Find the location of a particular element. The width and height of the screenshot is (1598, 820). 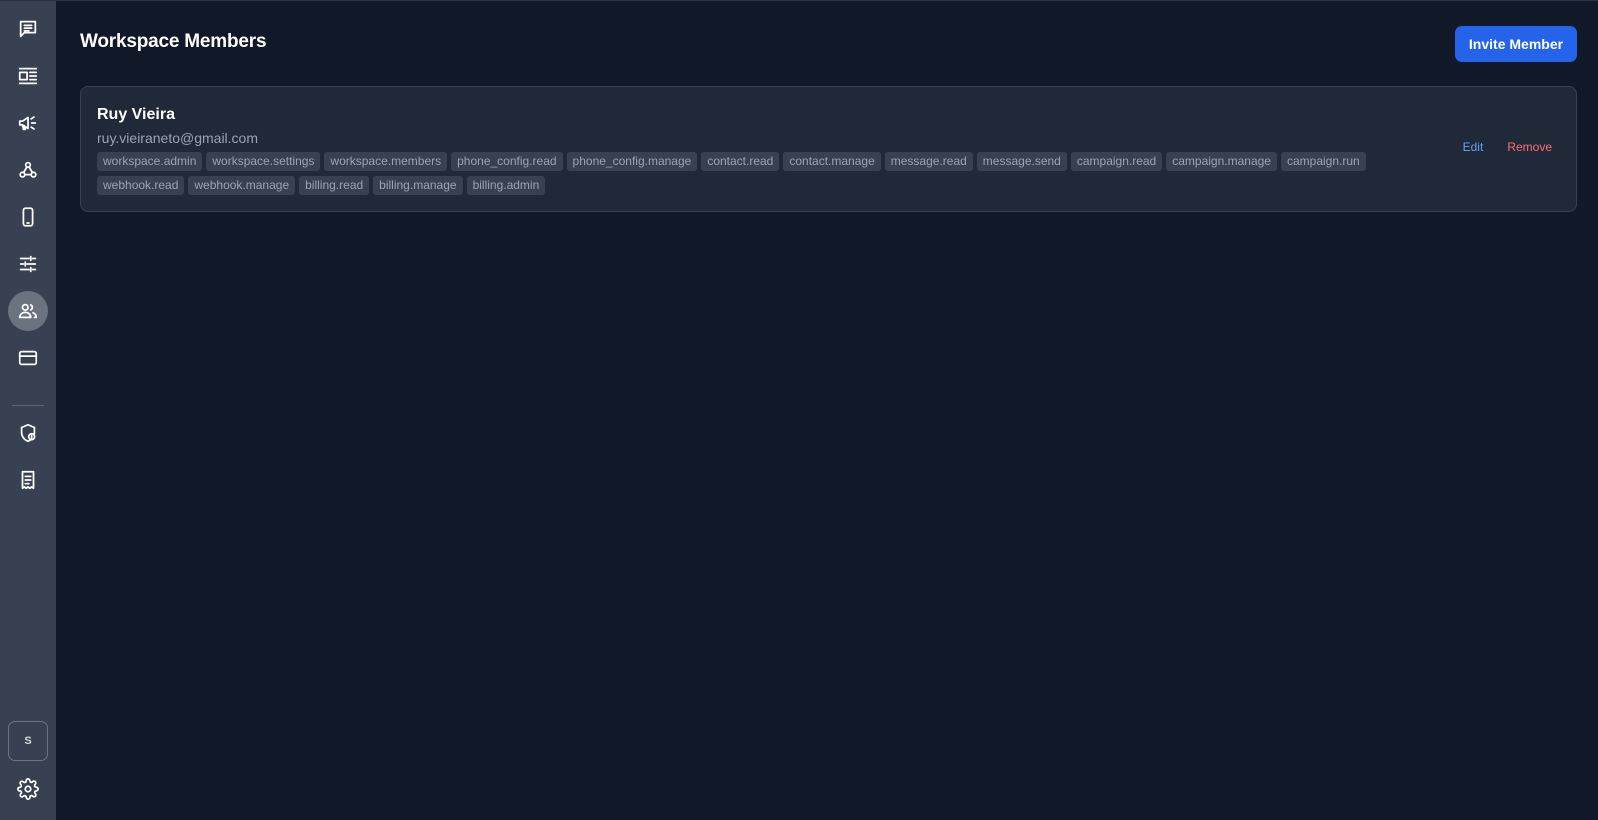

permission-badge: campaign.manage is located at coordinates (1221, 161).